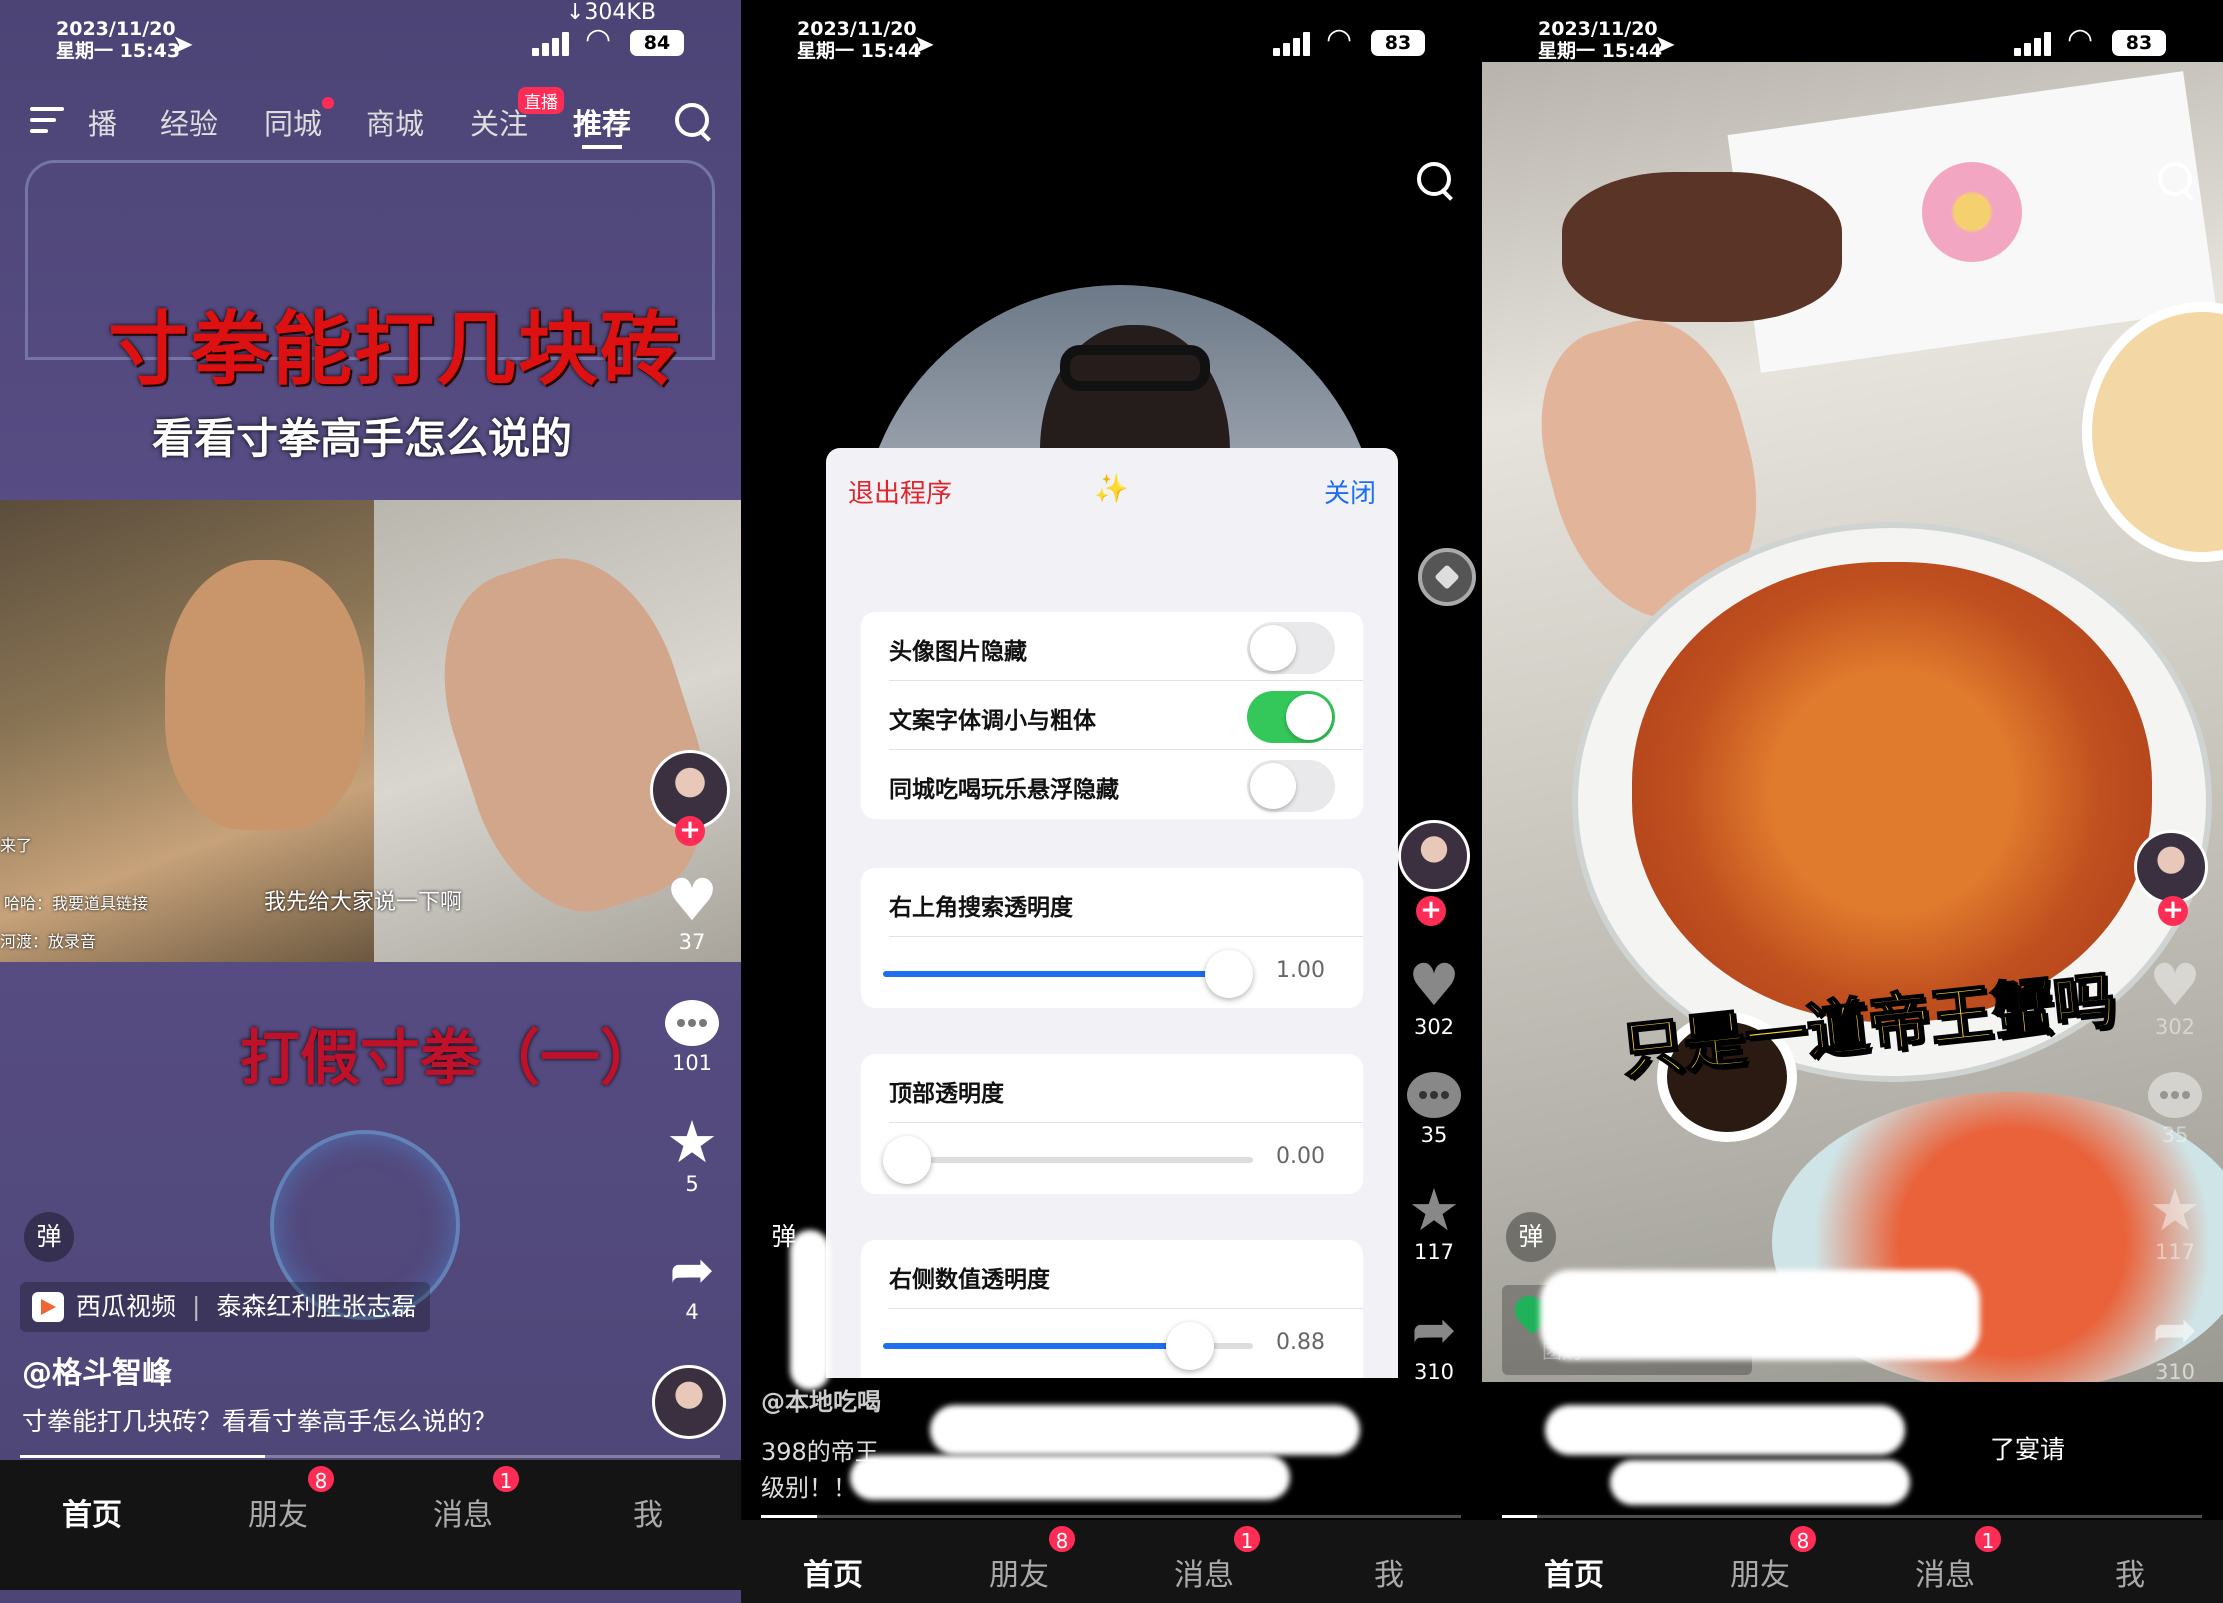  Describe the element at coordinates (2028, 1449) in the screenshot. I see `video-description-partial: 了宴请` at that location.